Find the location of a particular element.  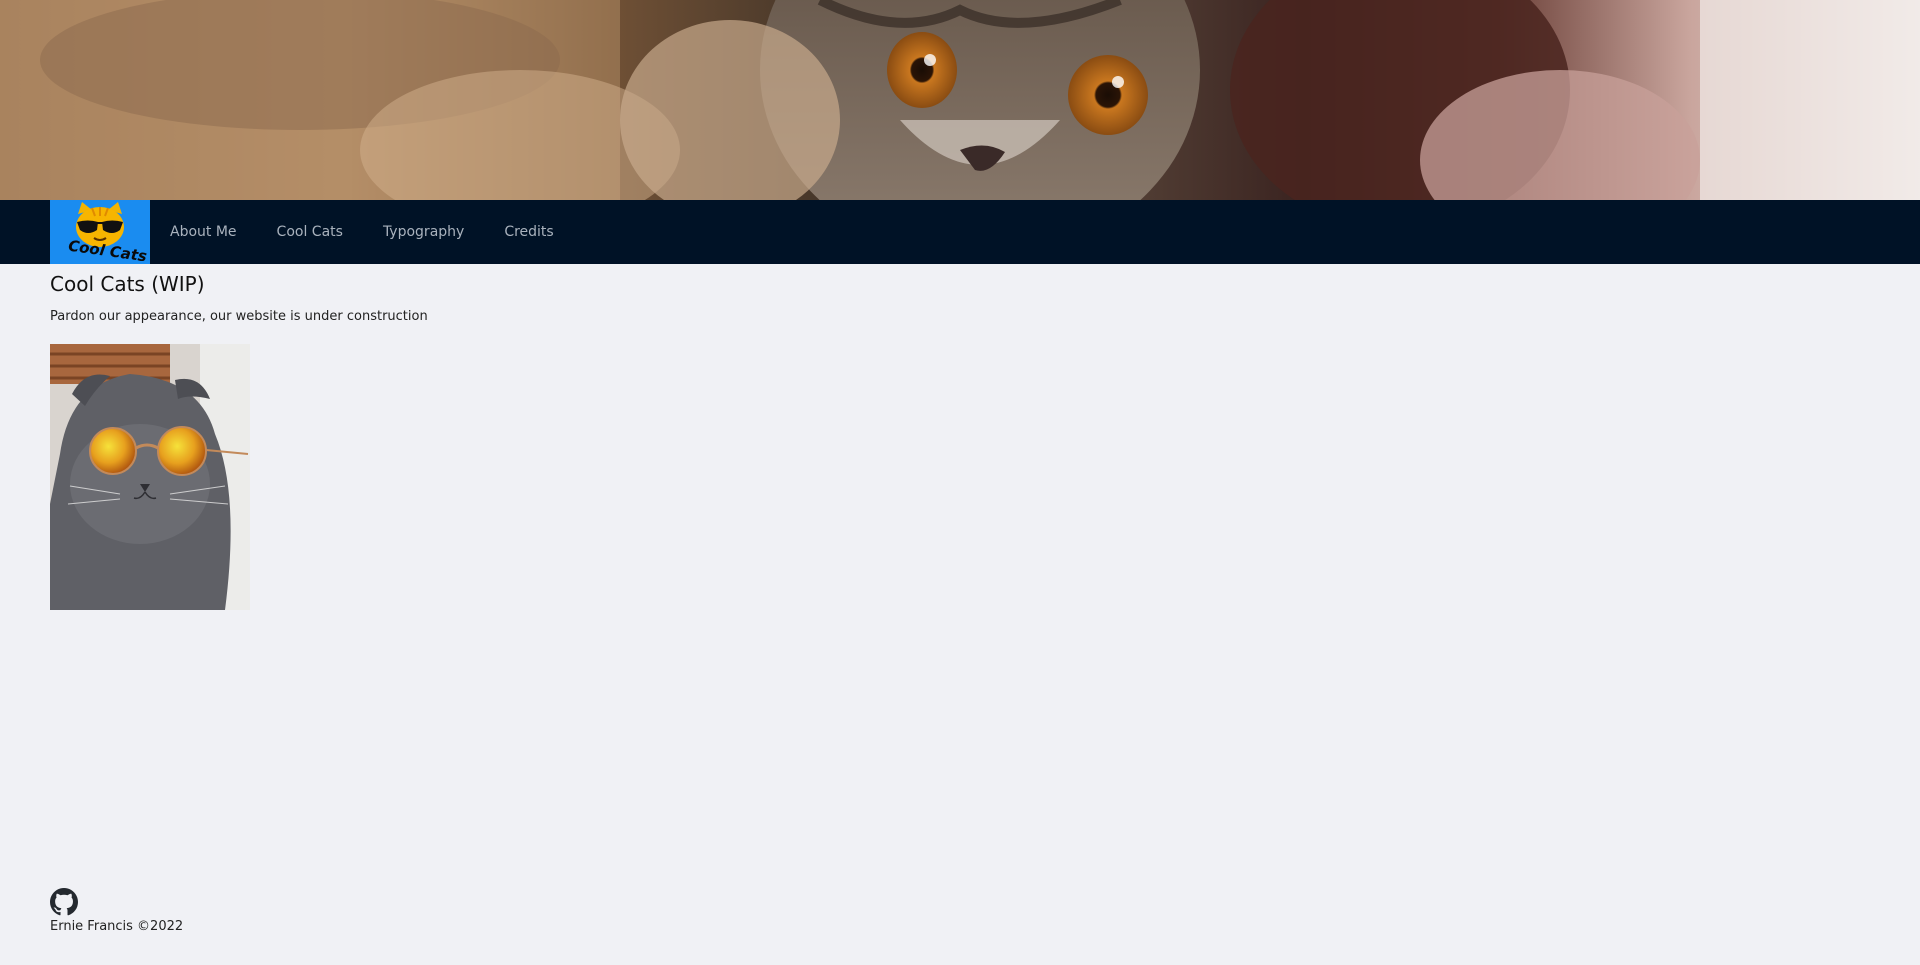

nav-menu: About Me Cool Cats Typography Credits is located at coordinates (362, 232).